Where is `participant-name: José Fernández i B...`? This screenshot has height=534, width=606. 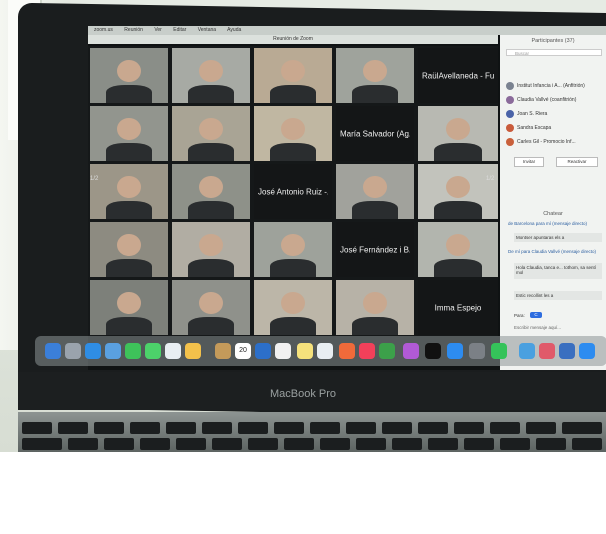
participant-name: José Fernández i B... is located at coordinates (375, 249).